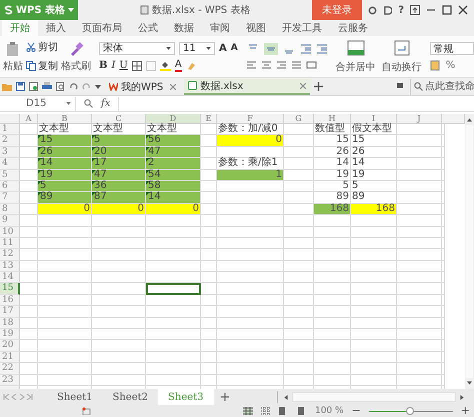  What do you see at coordinates (271, 49) in the screenshot?
I see `middle-align-icon` at bounding box center [271, 49].